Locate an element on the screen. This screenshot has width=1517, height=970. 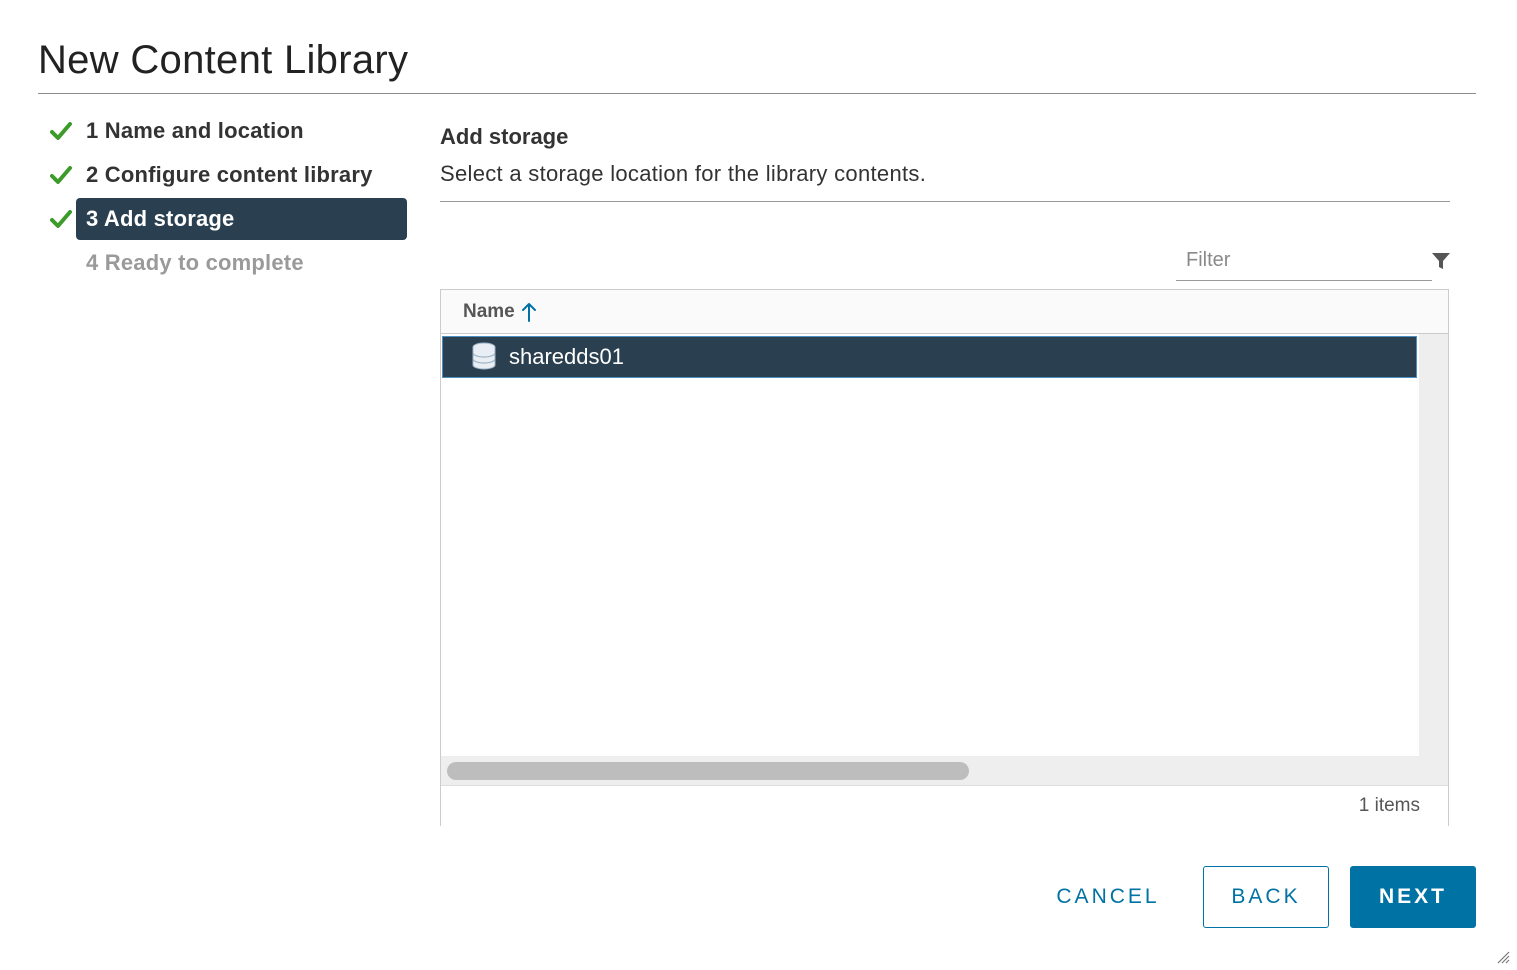
filter-input is located at coordinates (1307, 260).